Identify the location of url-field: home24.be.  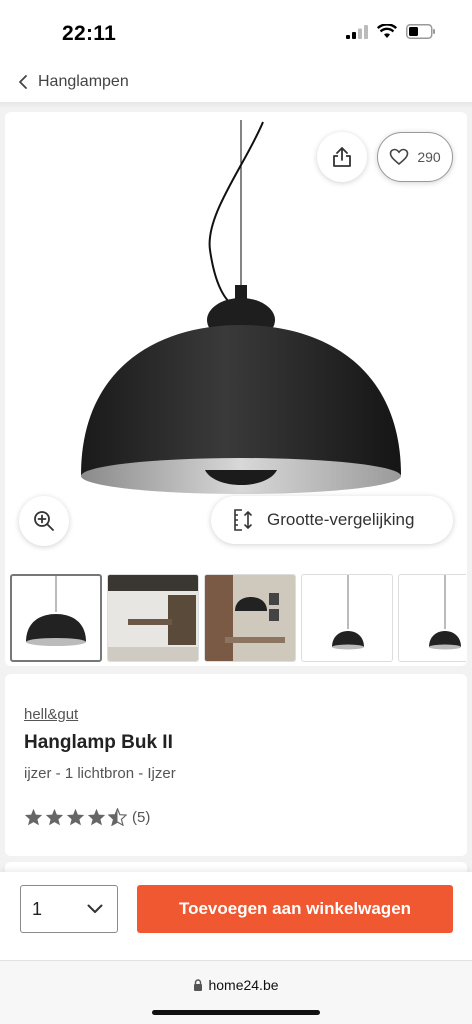
(236, 985).